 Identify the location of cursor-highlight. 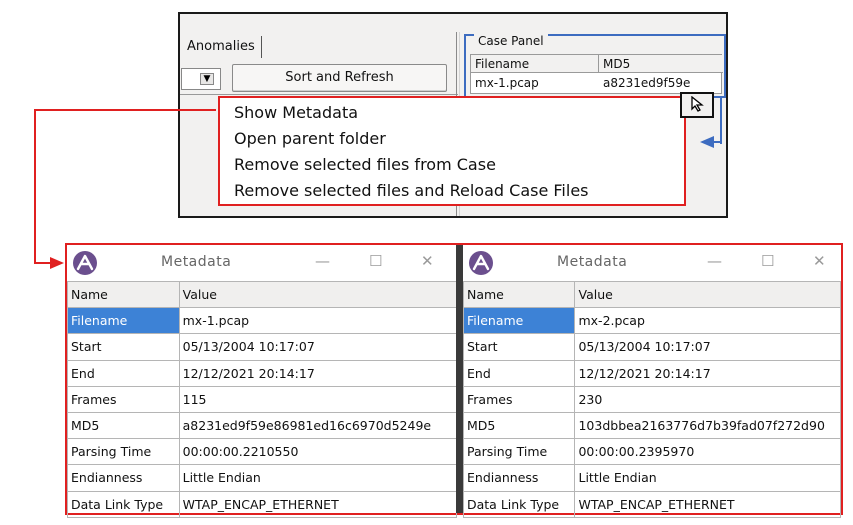
(697, 105).